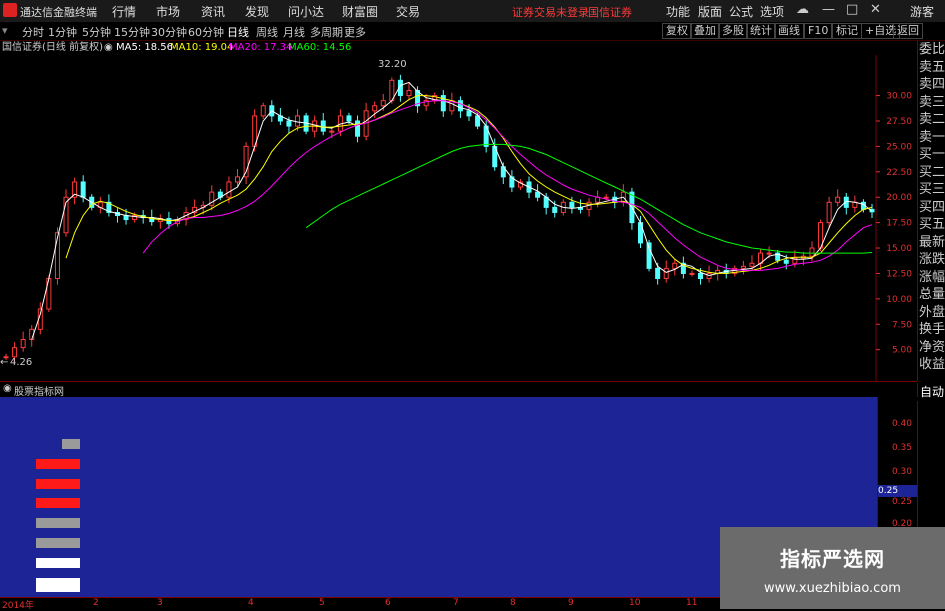  What do you see at coordinates (408, 11) in the screenshot?
I see `menu-jiaoyi: 交易` at bounding box center [408, 11].